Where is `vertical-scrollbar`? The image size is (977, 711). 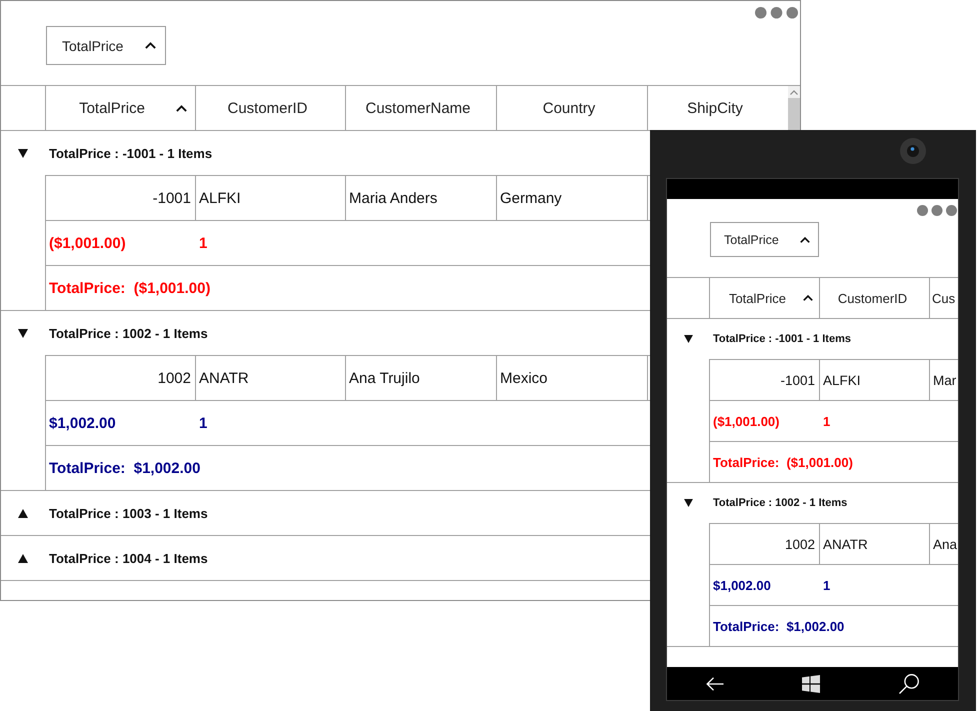
vertical-scrollbar is located at coordinates (794, 108).